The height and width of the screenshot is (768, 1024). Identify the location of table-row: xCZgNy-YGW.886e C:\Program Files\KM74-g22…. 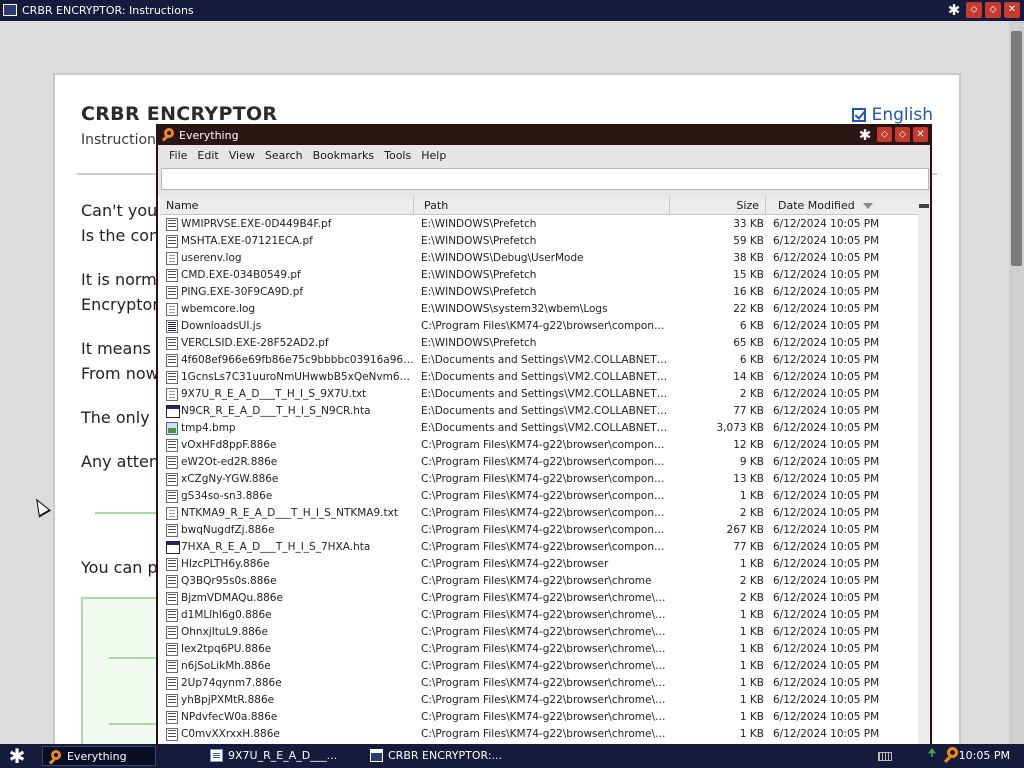
(539, 479).